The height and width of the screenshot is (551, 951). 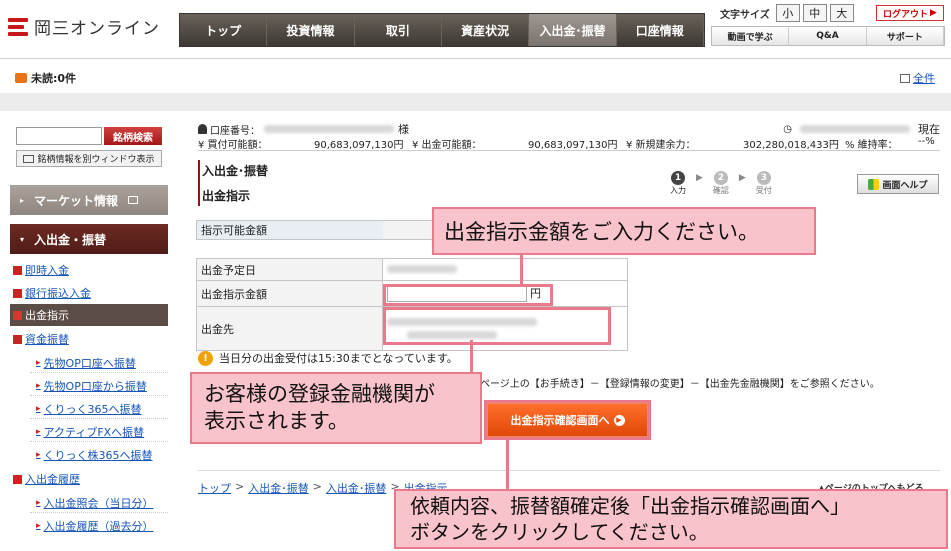 I want to click on date-value, so click(x=505, y=269).